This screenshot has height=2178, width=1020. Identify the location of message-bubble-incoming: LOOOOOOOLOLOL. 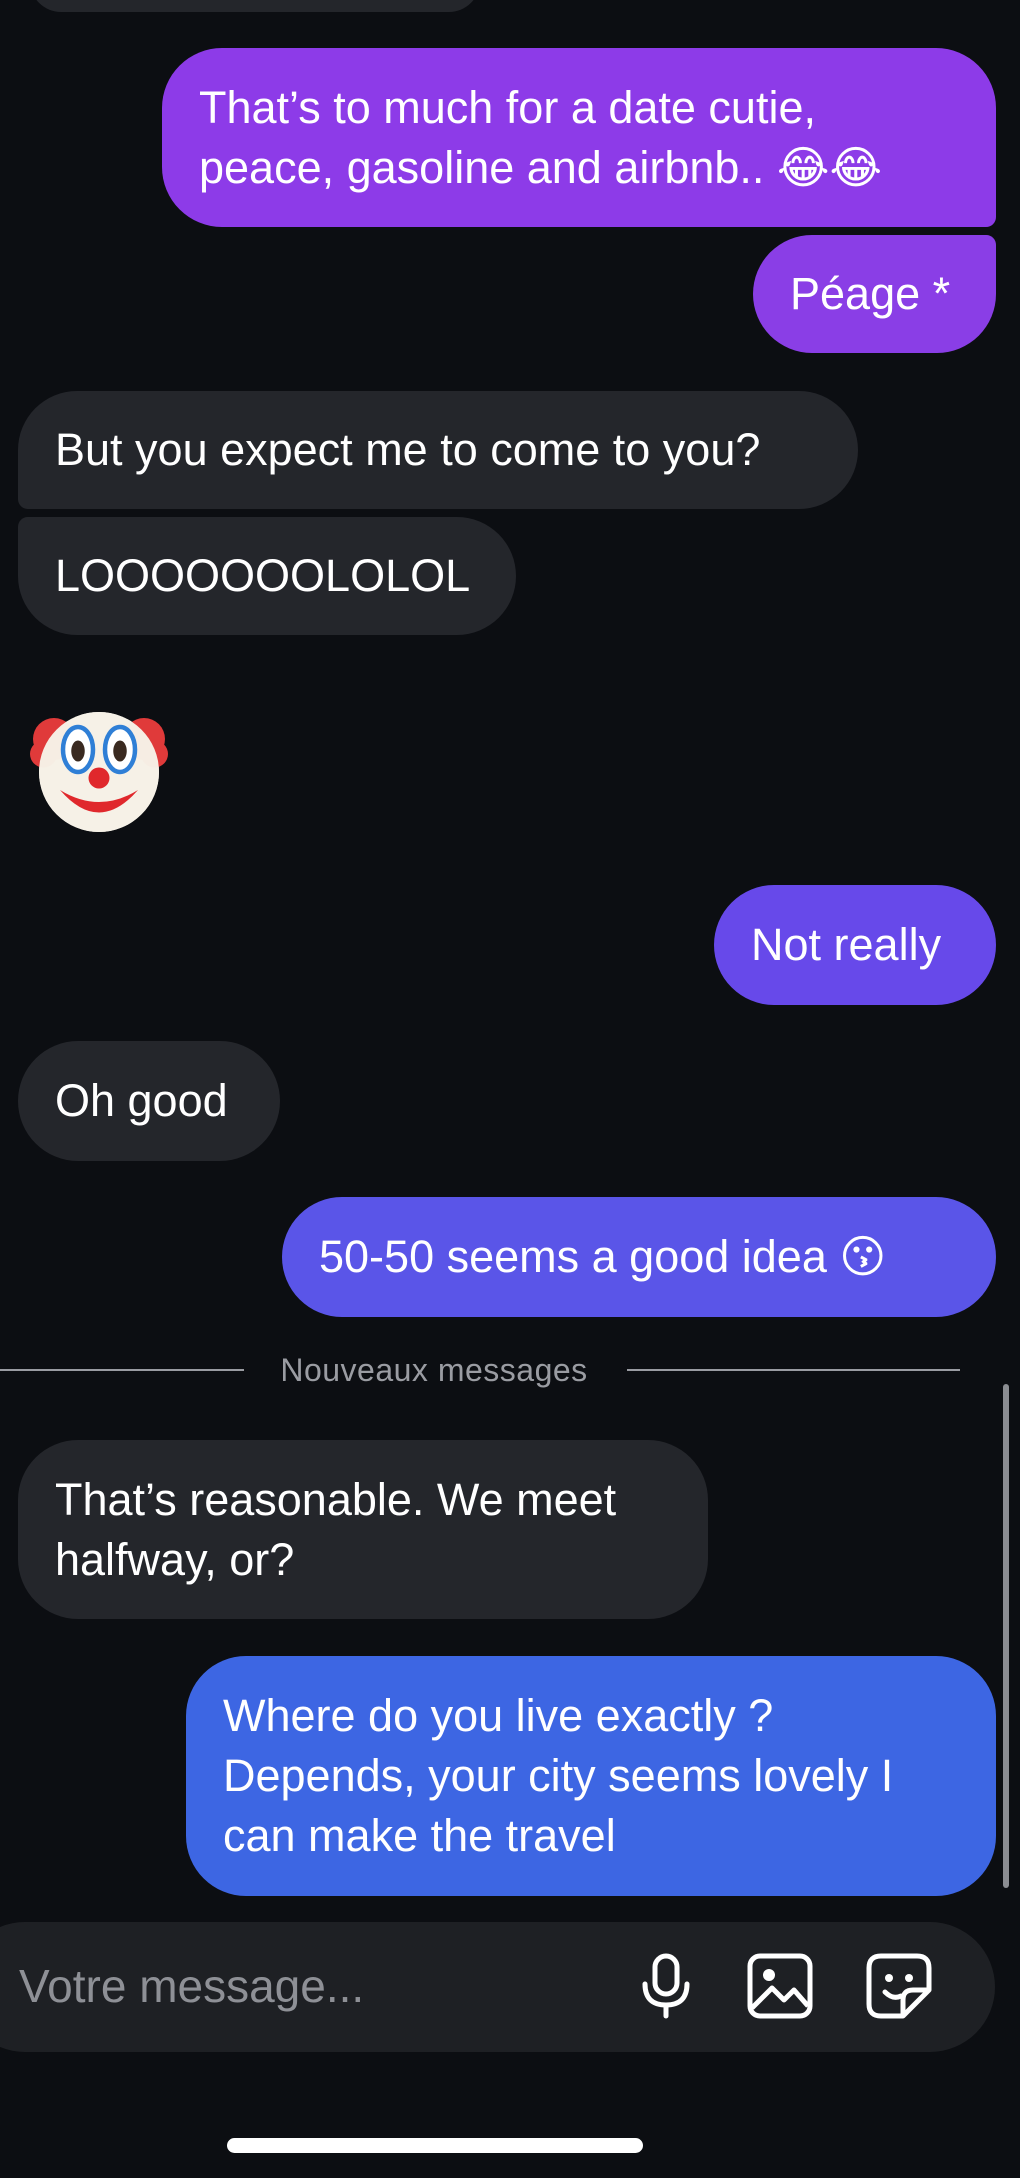
(267, 576).